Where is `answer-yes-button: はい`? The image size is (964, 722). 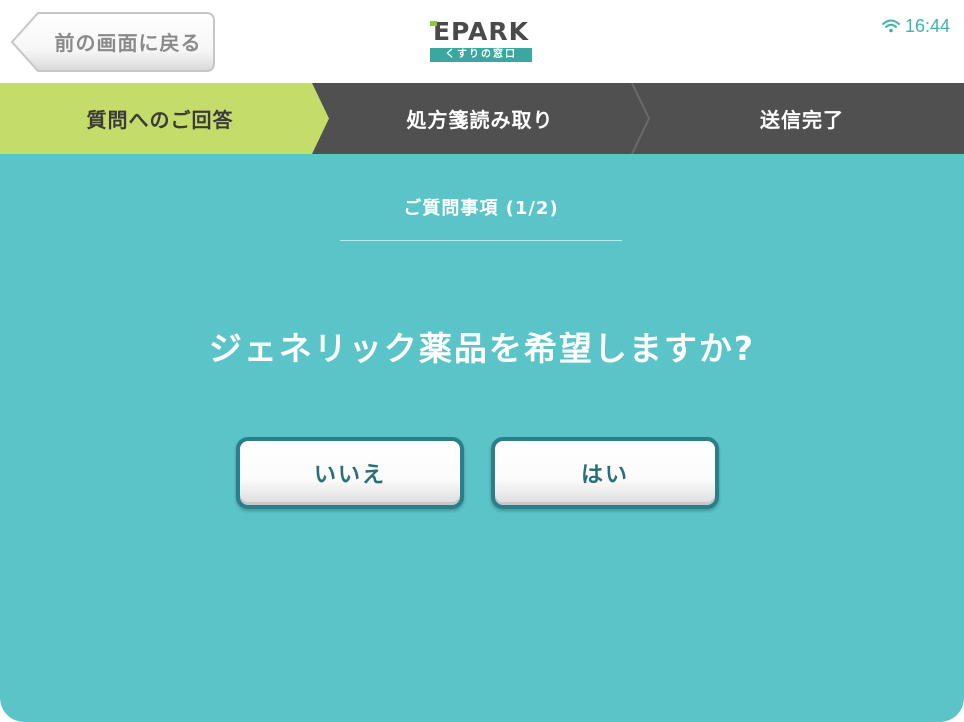 answer-yes-button: はい is located at coordinates (605, 473).